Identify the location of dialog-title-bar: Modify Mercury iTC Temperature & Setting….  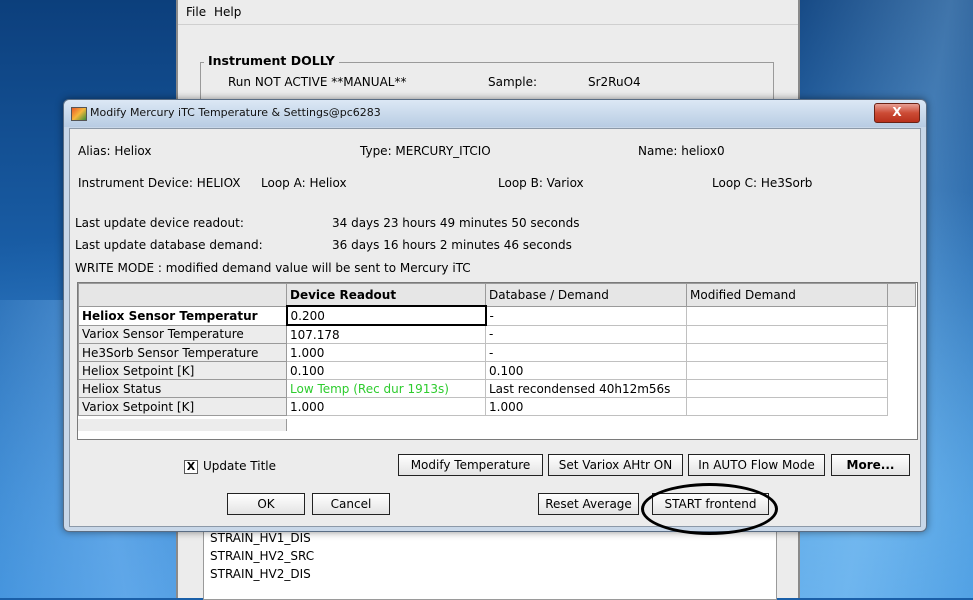
(495, 113).